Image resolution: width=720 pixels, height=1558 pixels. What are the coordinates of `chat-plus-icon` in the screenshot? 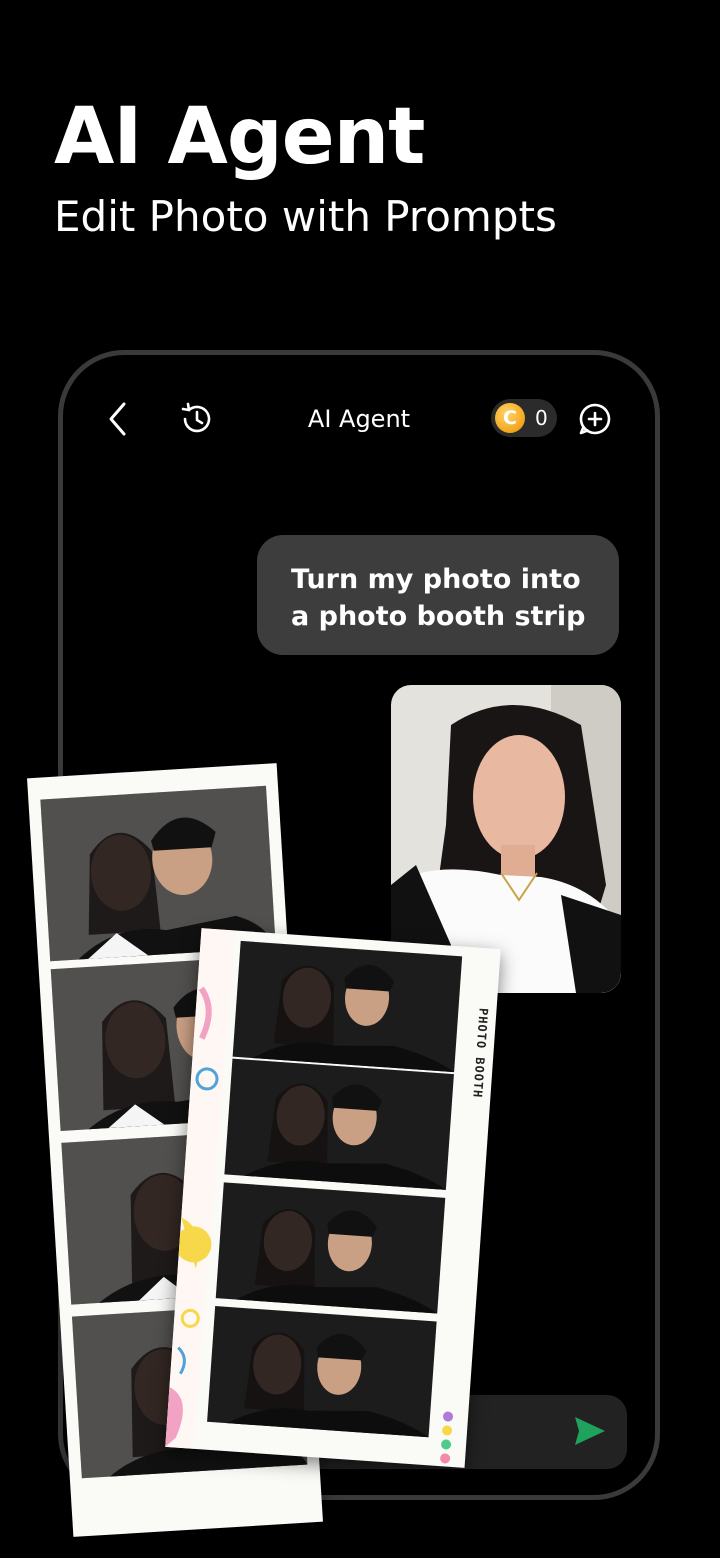 It's located at (595, 419).